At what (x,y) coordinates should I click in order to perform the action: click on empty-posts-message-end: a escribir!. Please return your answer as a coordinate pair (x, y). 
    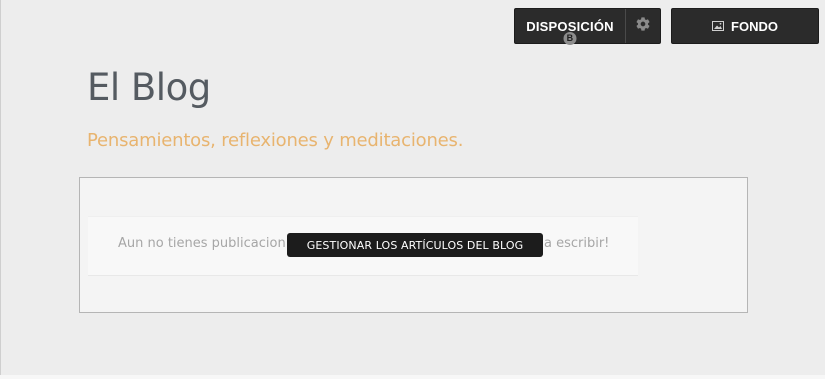
    Looking at the image, I should click on (577, 243).